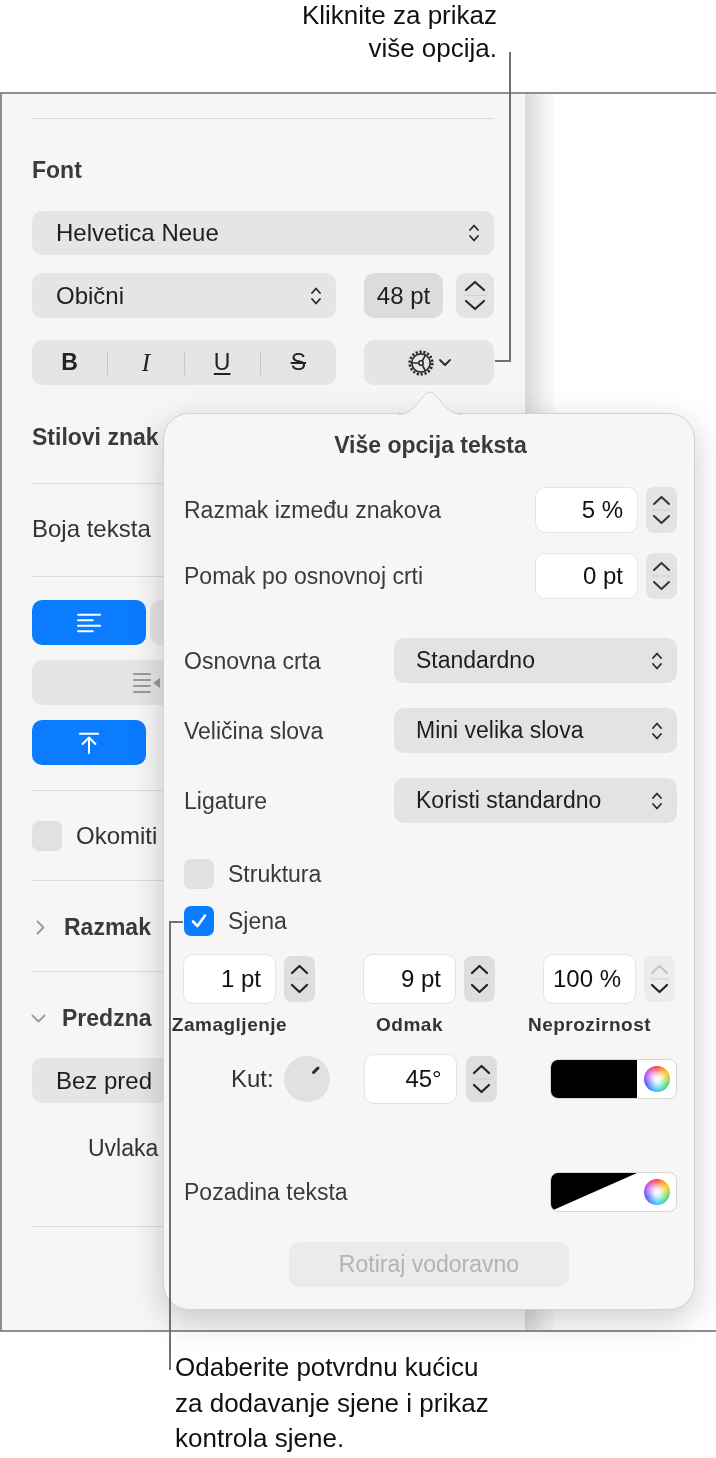  I want to click on field-label: Ligature, so click(226, 801).